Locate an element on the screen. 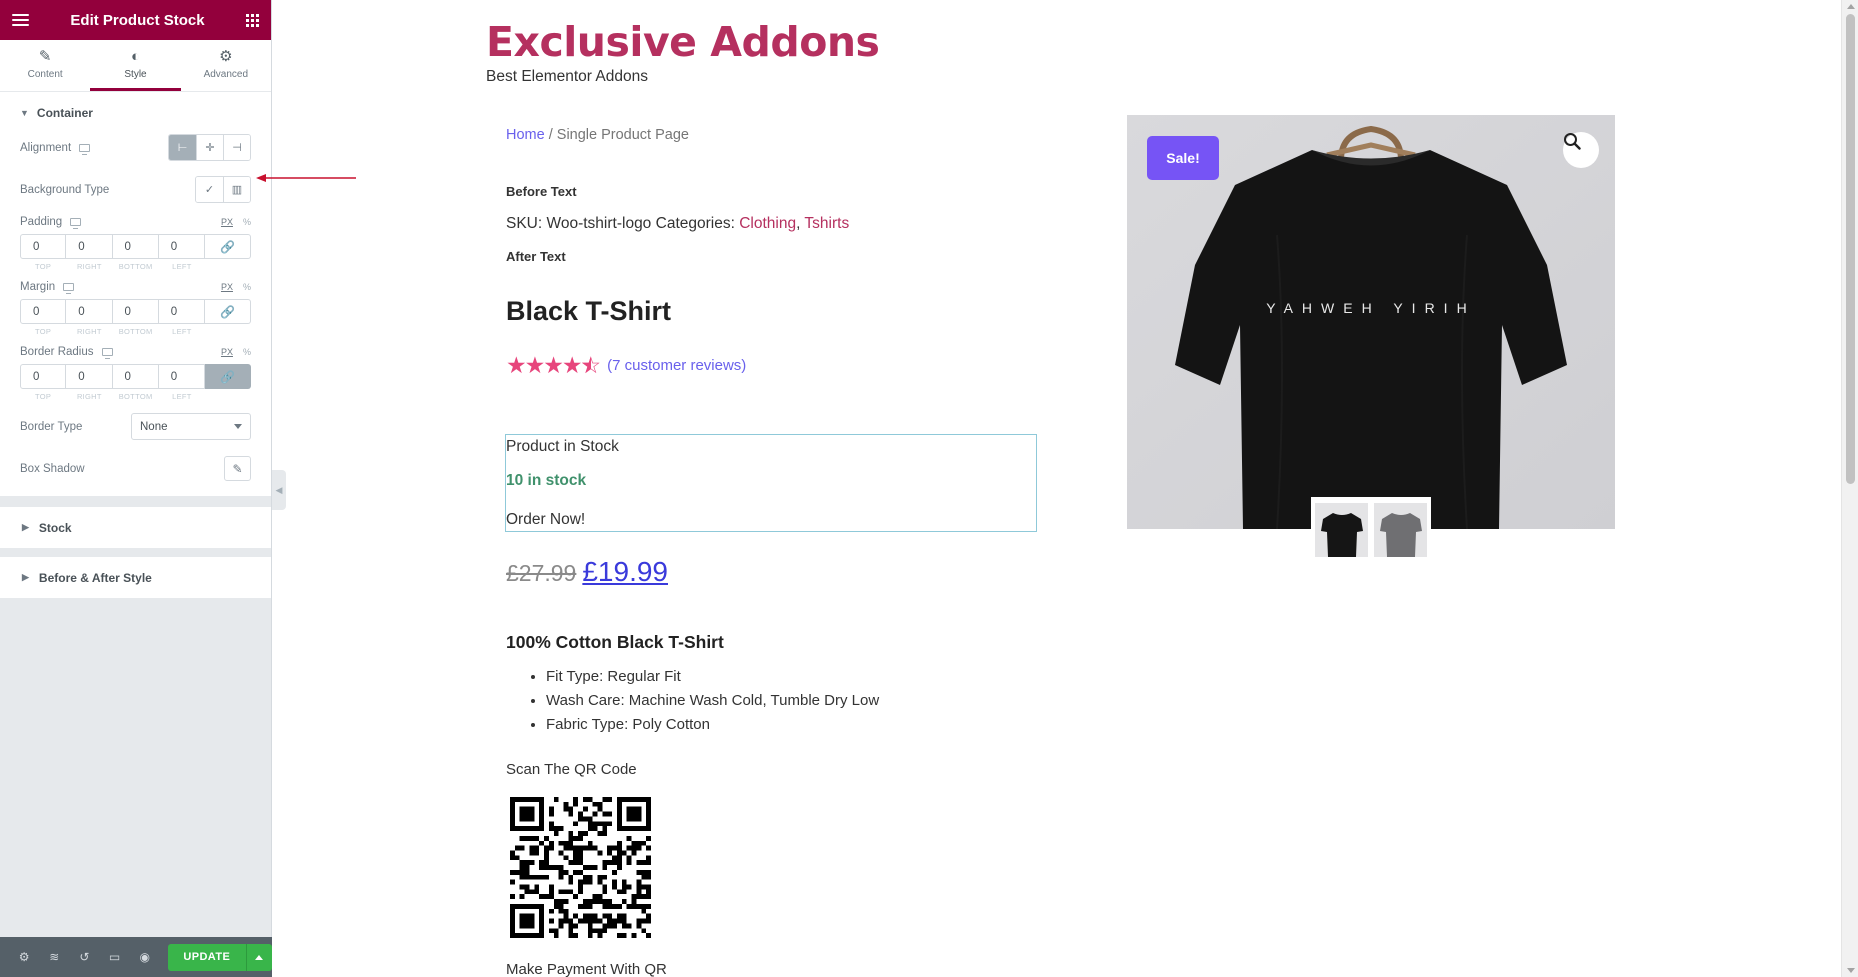 Image resolution: width=1858 pixels, height=977 pixels. margin-right-input: 0 is located at coordinates (89, 311).